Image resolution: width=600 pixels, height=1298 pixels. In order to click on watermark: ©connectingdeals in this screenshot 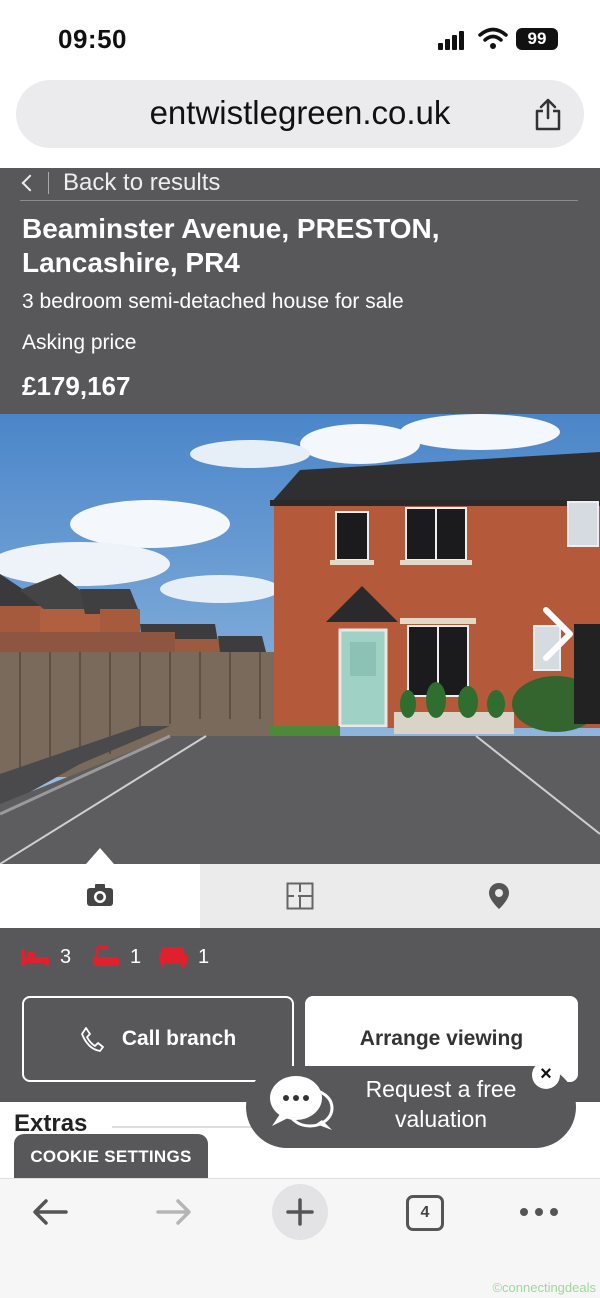, I will do `click(544, 1287)`.